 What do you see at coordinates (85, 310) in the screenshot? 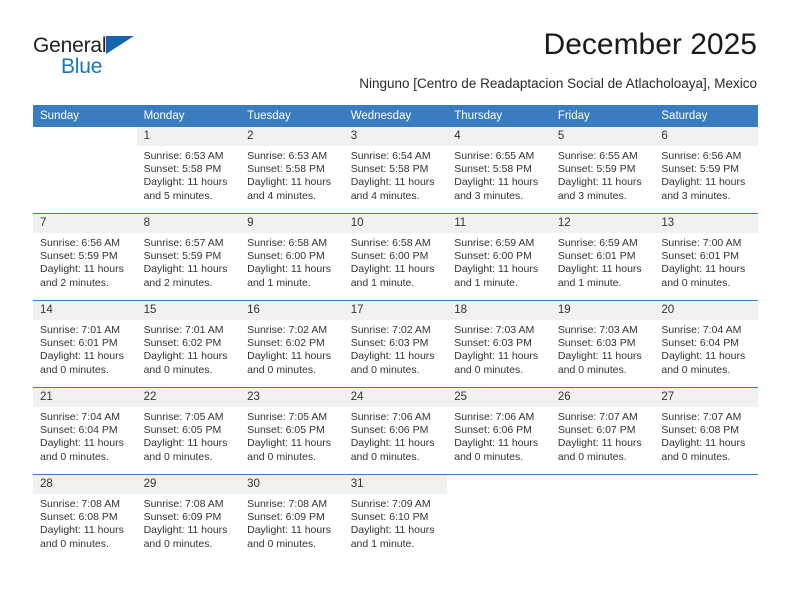
I see `day-number: 14` at bounding box center [85, 310].